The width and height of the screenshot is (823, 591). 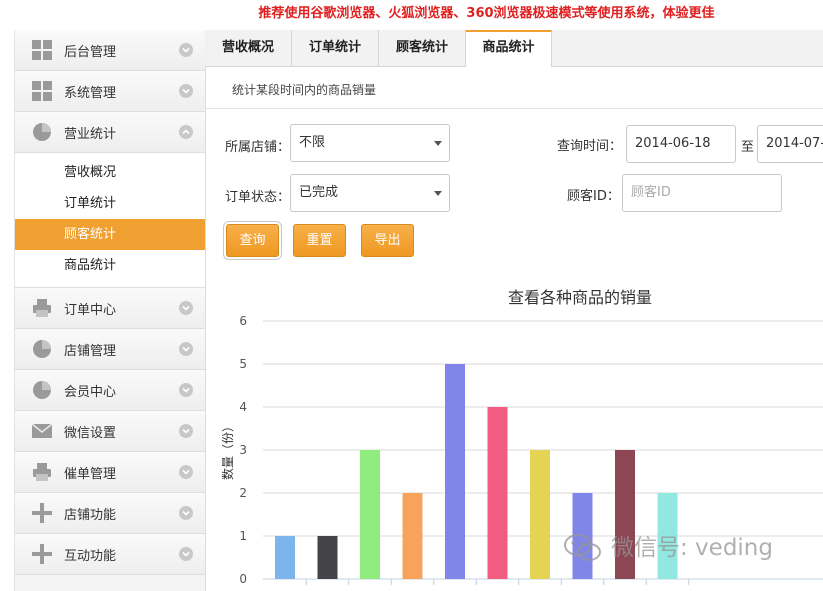 What do you see at coordinates (243, 579) in the screenshot?
I see `y-tick-label: 0` at bounding box center [243, 579].